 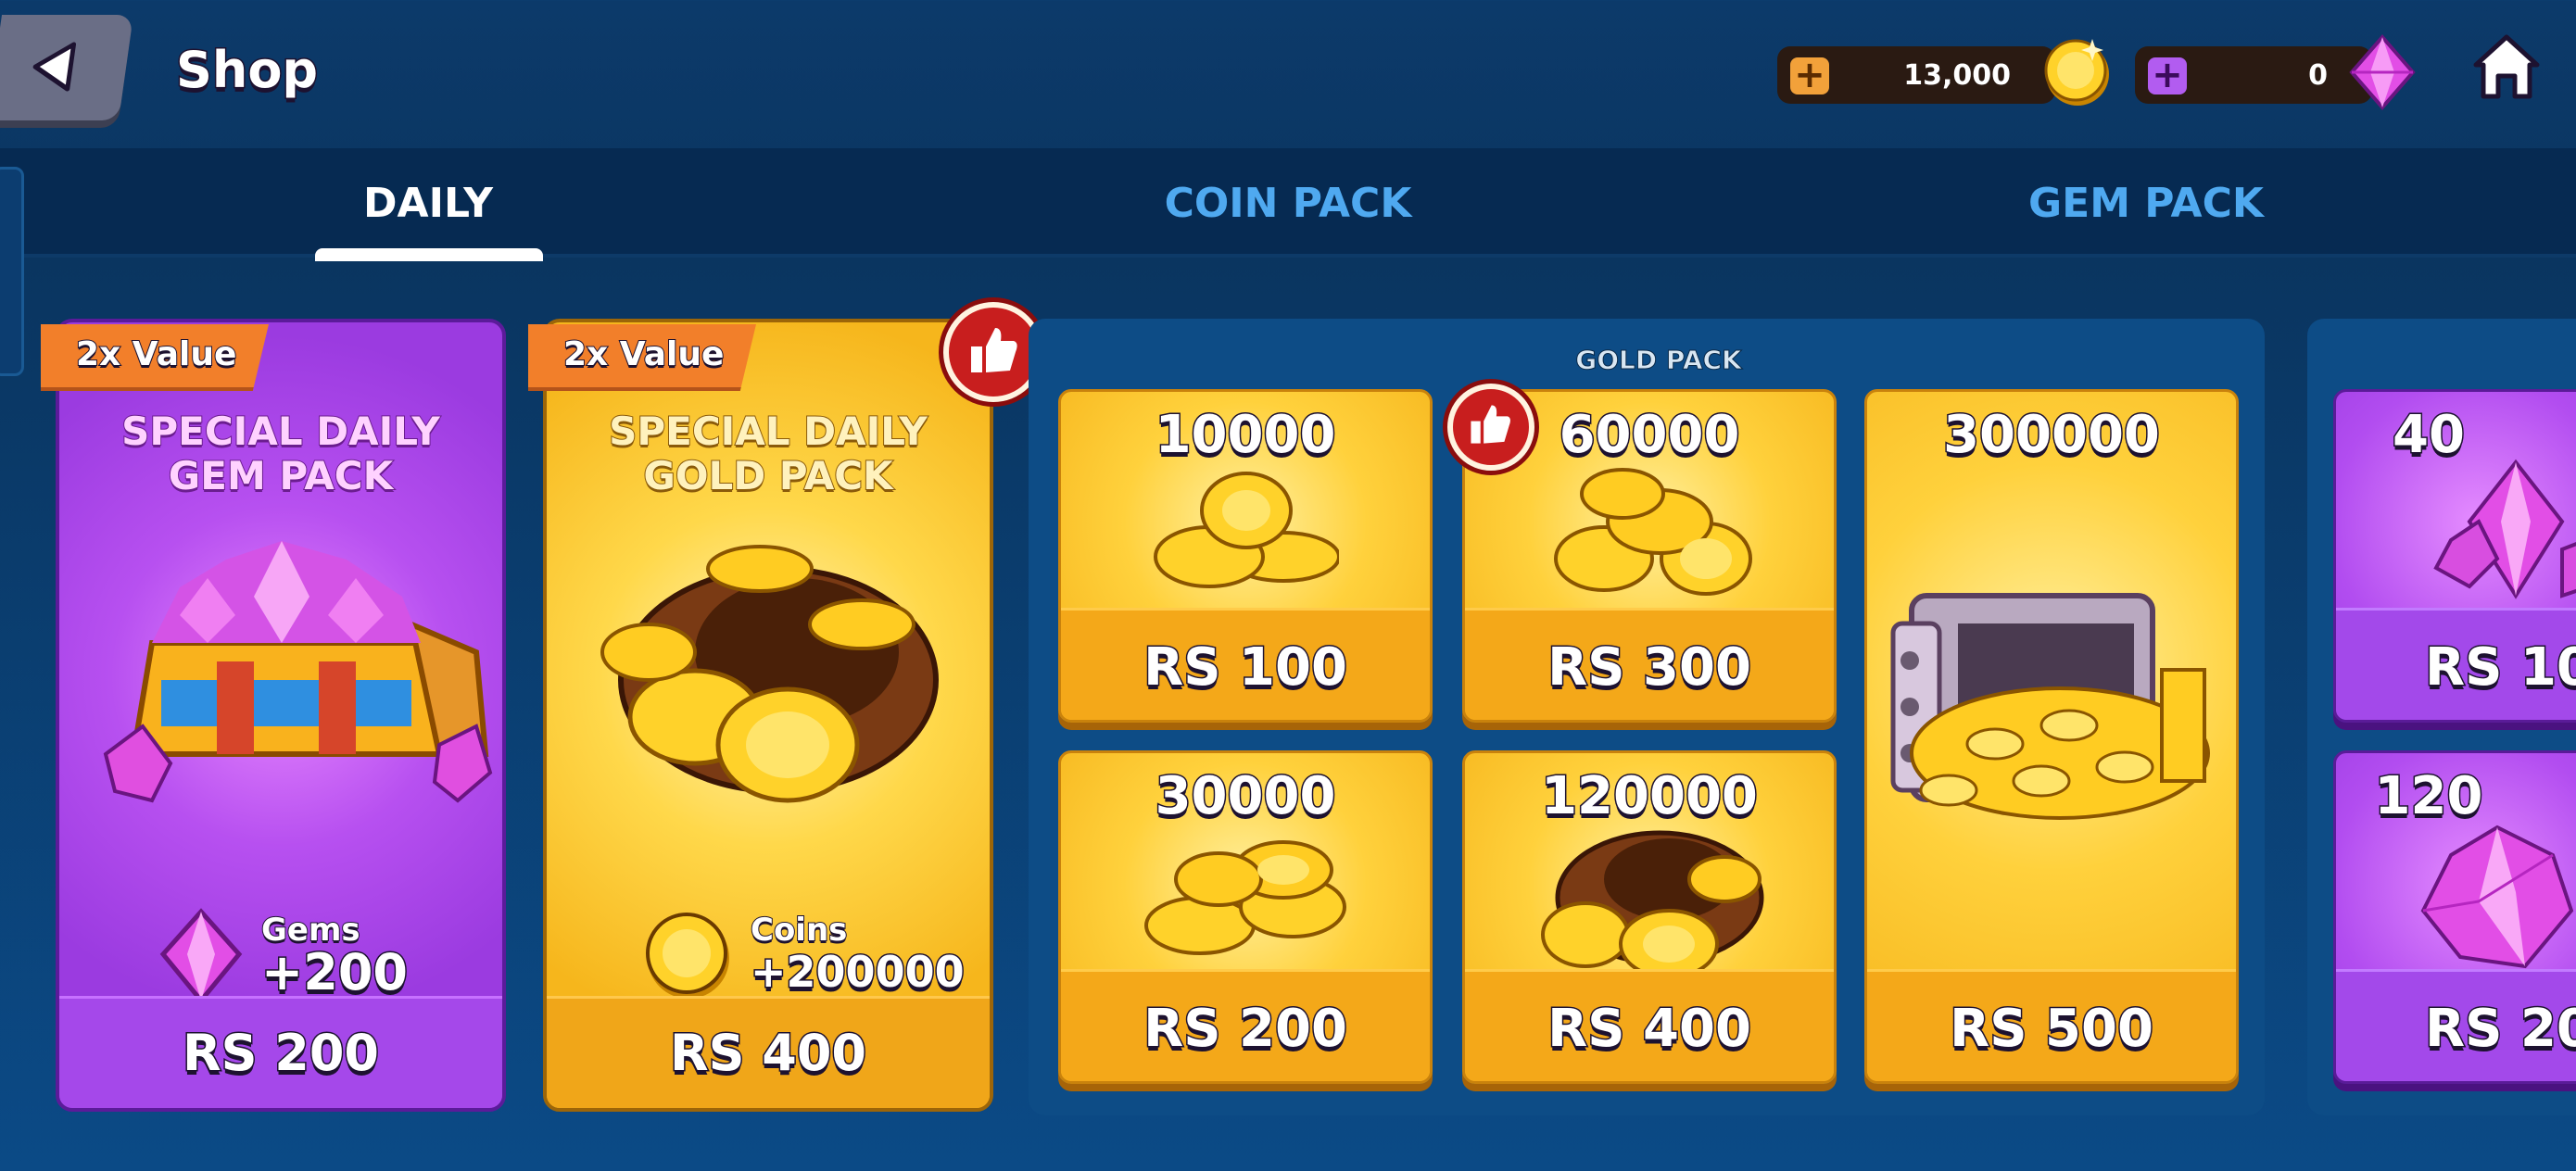 I want to click on gold-pack-10000: 10000 RS 100, so click(x=1245, y=556).